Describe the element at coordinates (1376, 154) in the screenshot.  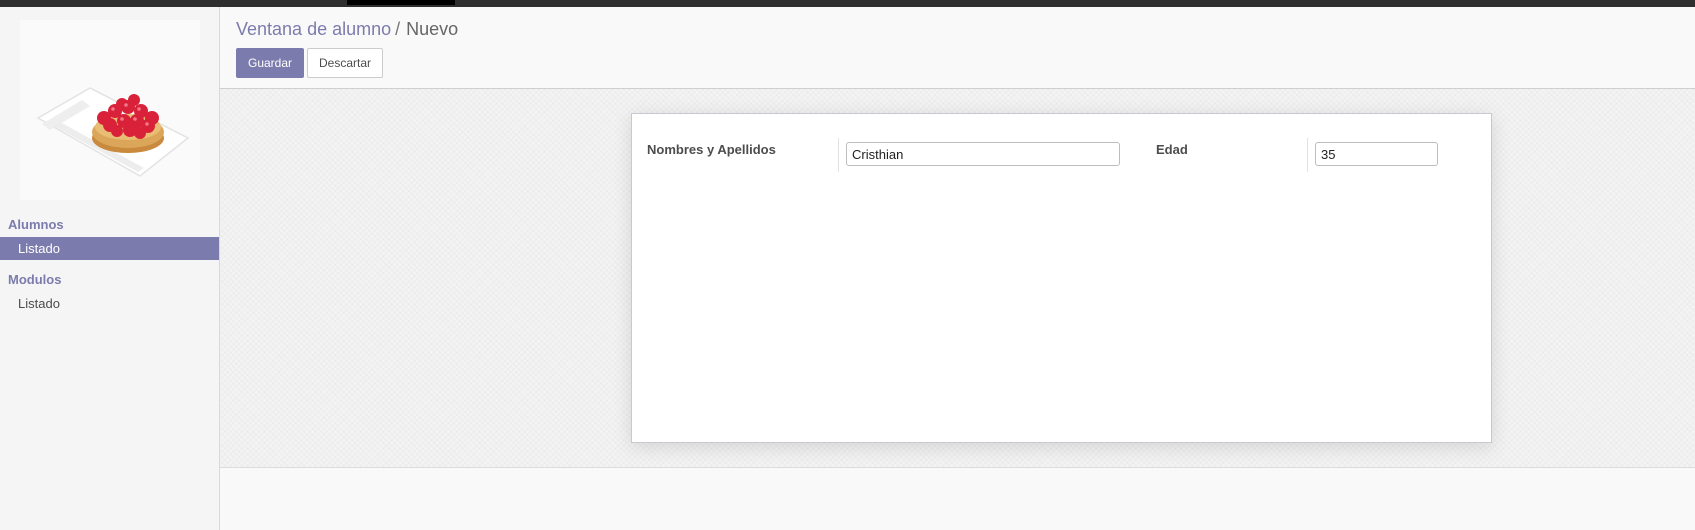
I see `age-input` at that location.